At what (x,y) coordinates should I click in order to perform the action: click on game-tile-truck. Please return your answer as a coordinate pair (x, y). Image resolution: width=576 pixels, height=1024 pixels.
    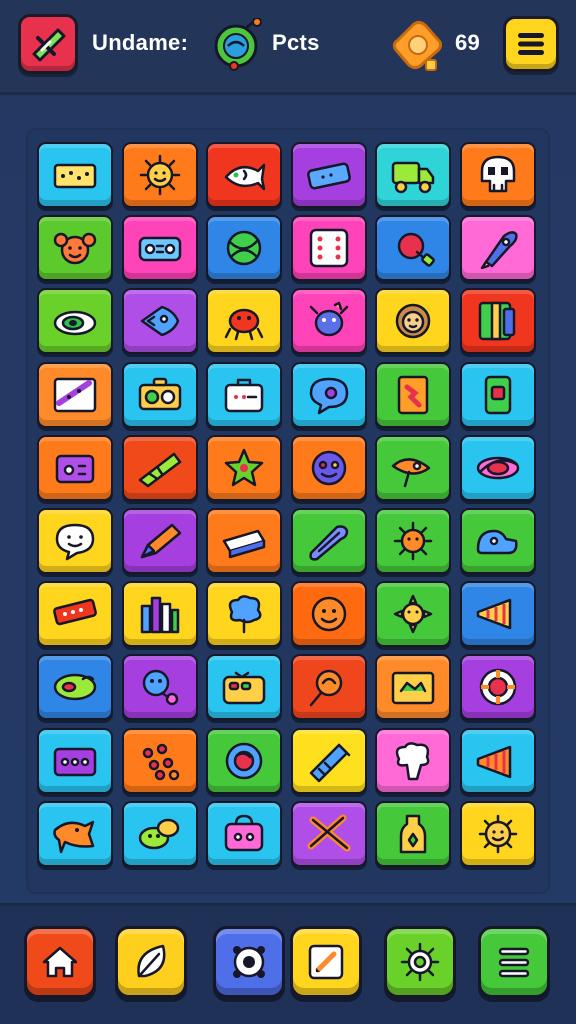
    Looking at the image, I should click on (413, 175).